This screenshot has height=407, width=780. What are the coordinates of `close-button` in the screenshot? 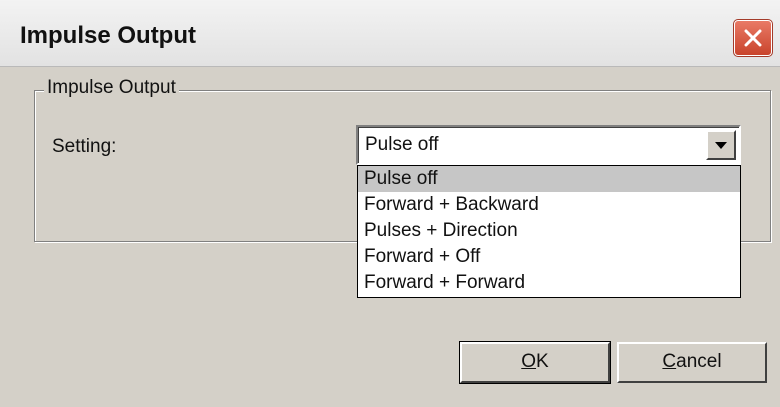 It's located at (753, 38).